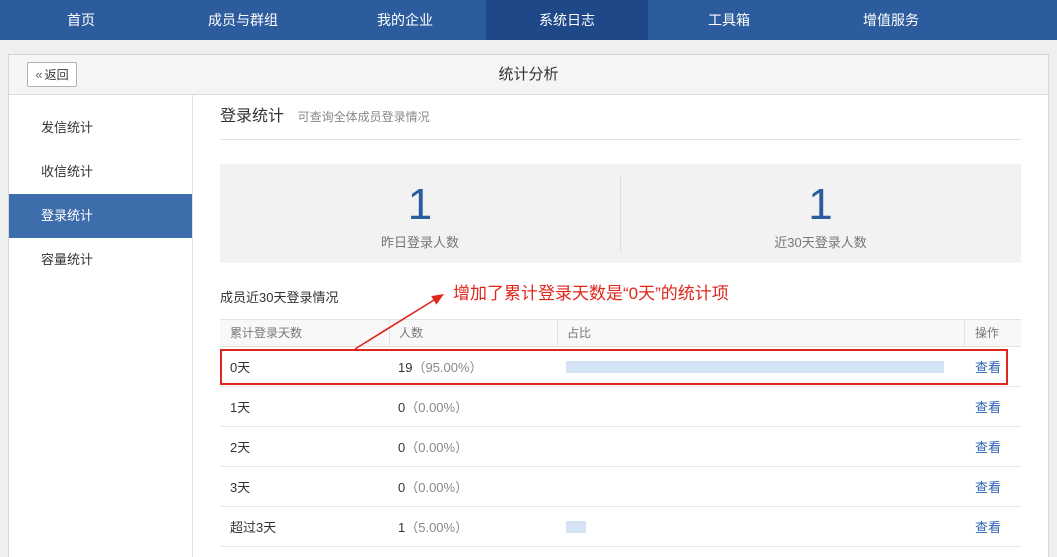 Image resolution: width=1057 pixels, height=557 pixels. What do you see at coordinates (437, 527) in the screenshot?
I see `percent-value: （5.00%）` at bounding box center [437, 527].